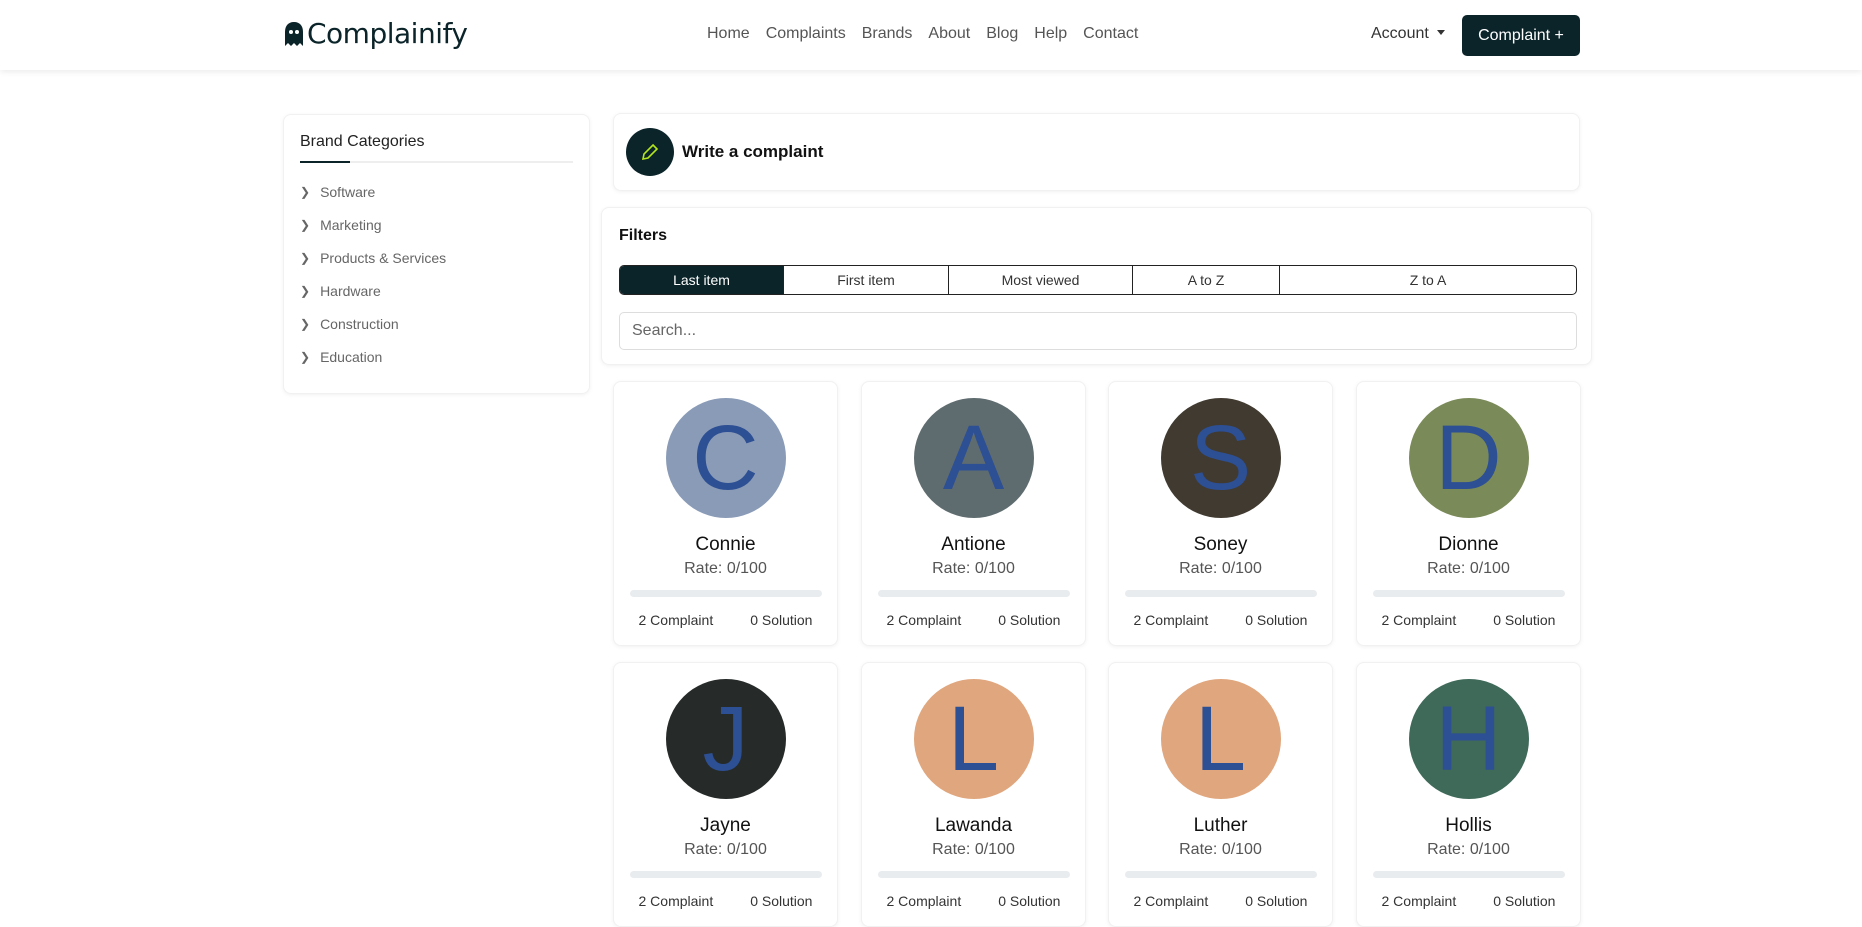 This screenshot has width=1862, height=927. I want to click on category-label: Construction, so click(359, 323).